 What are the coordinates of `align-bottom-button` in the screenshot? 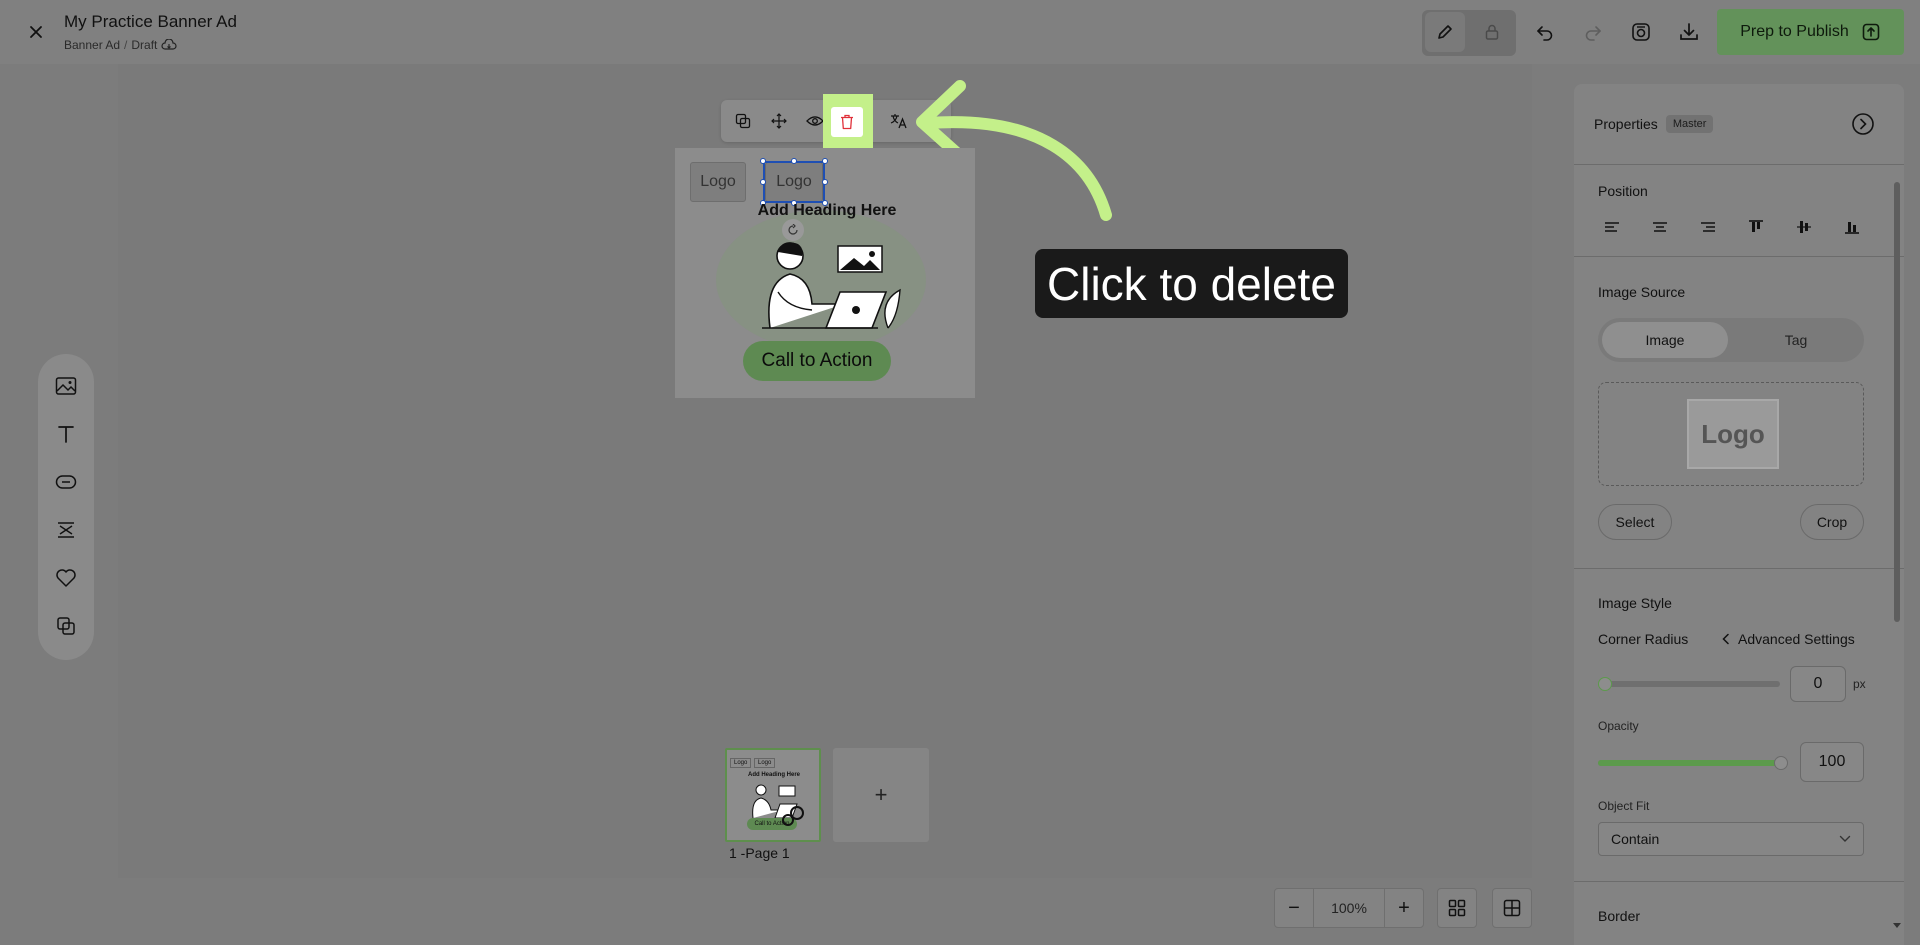 It's located at (1852, 227).